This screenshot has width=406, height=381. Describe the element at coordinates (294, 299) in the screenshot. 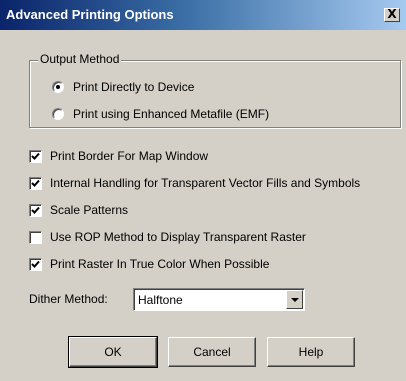

I see `chevron-down-icon` at that location.